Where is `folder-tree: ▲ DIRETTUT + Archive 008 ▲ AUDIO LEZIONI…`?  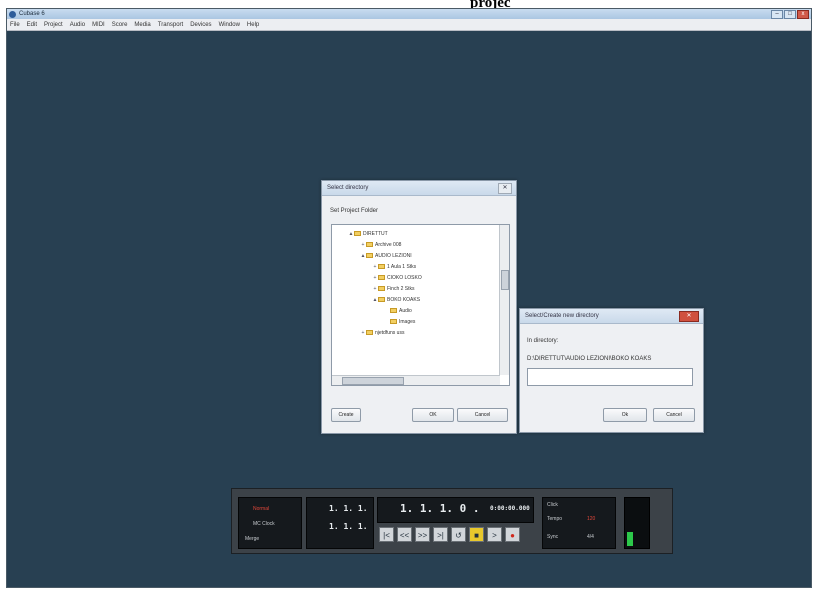
folder-tree: ▲ DIRETTUT + Archive 008 ▲ AUDIO LEZIONI… is located at coordinates (420, 305).